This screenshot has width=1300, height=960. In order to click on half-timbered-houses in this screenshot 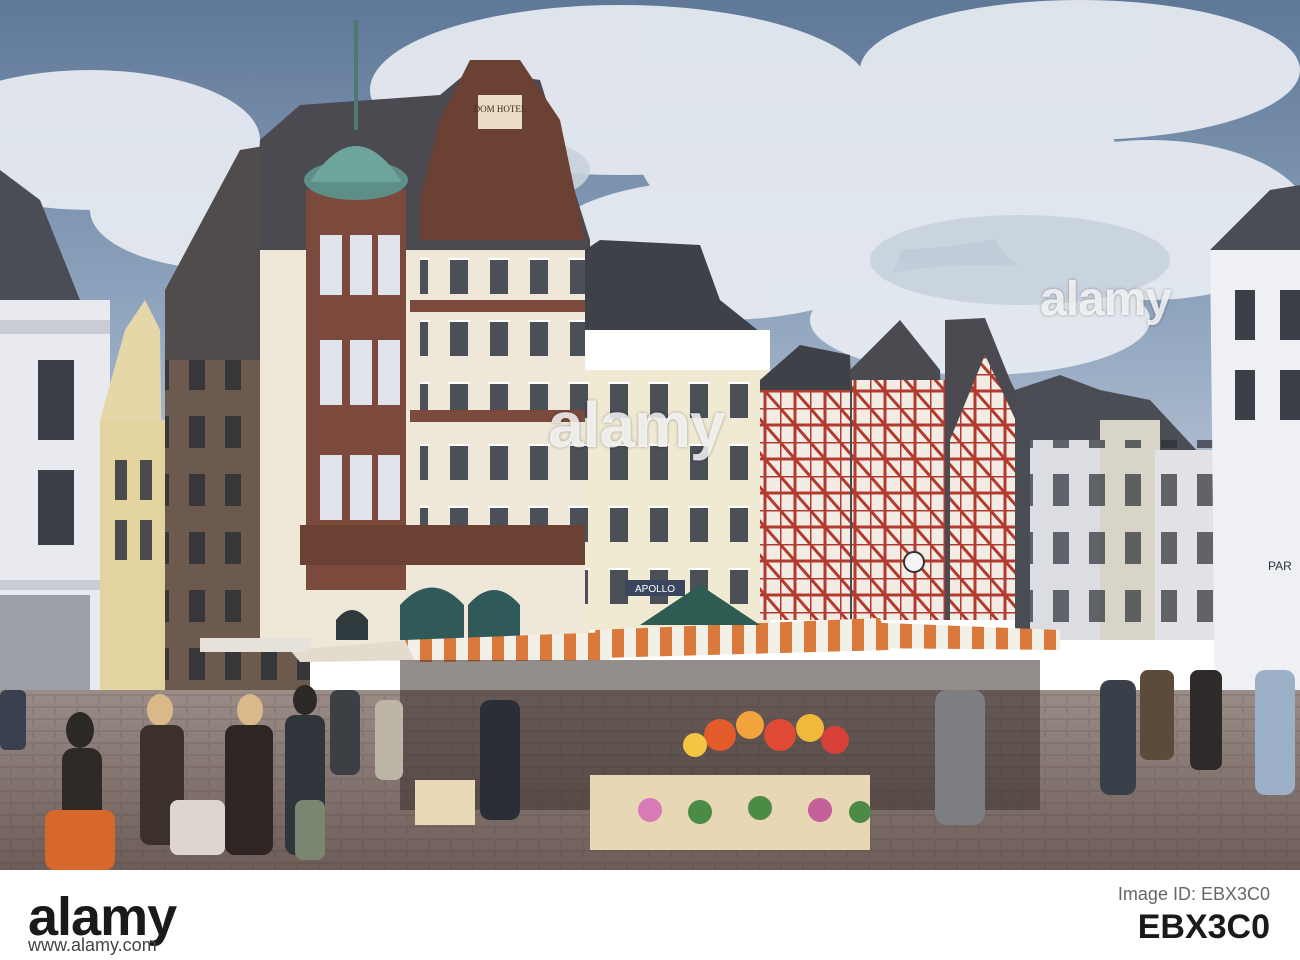, I will do `click(895, 469)`.